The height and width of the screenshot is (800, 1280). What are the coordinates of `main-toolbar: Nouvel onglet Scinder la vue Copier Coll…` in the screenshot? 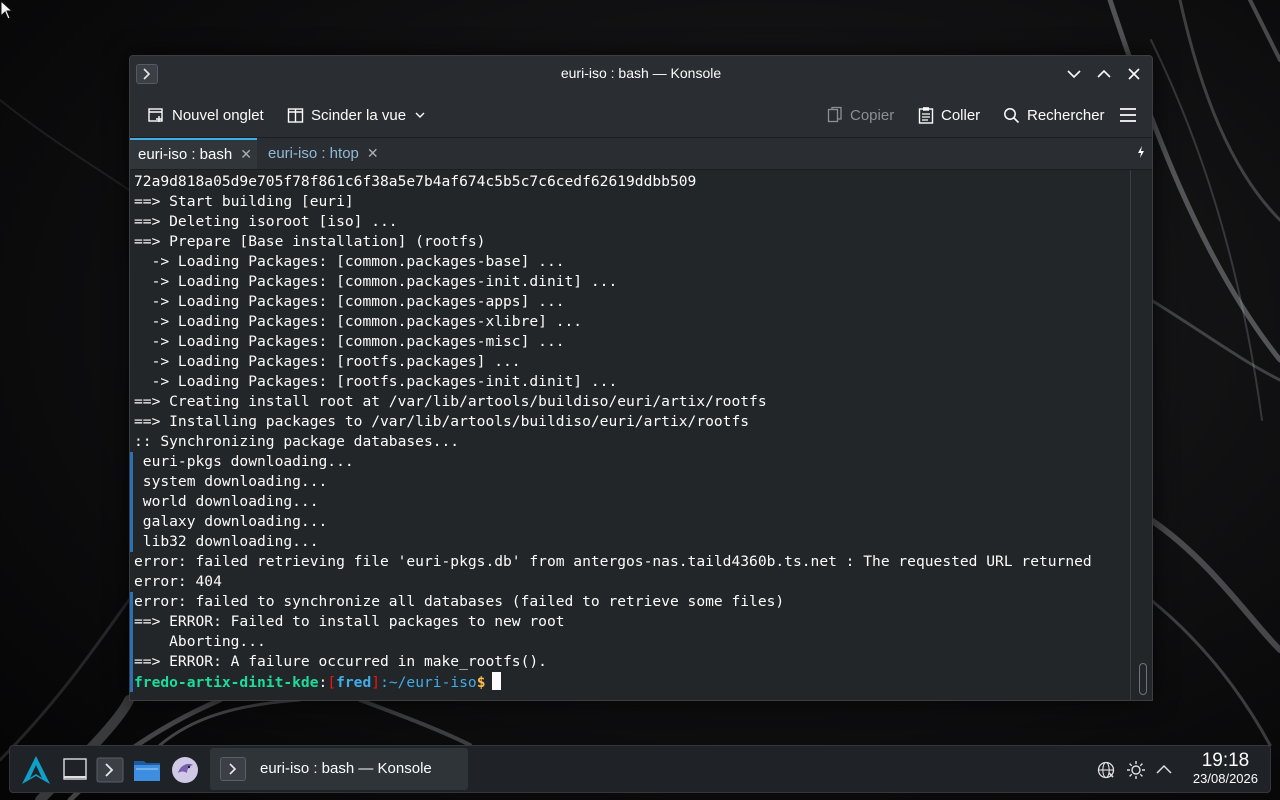 It's located at (641, 115).